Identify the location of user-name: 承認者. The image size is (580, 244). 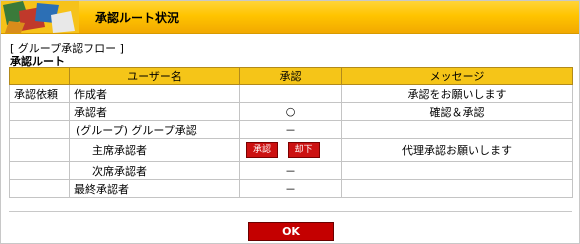
(154, 111).